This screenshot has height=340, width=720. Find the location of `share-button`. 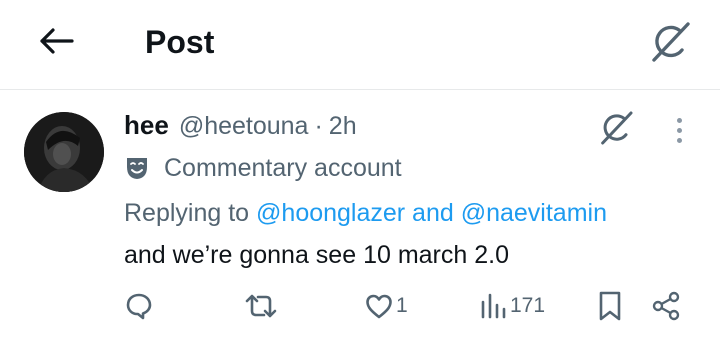

share-button is located at coordinates (666, 306).